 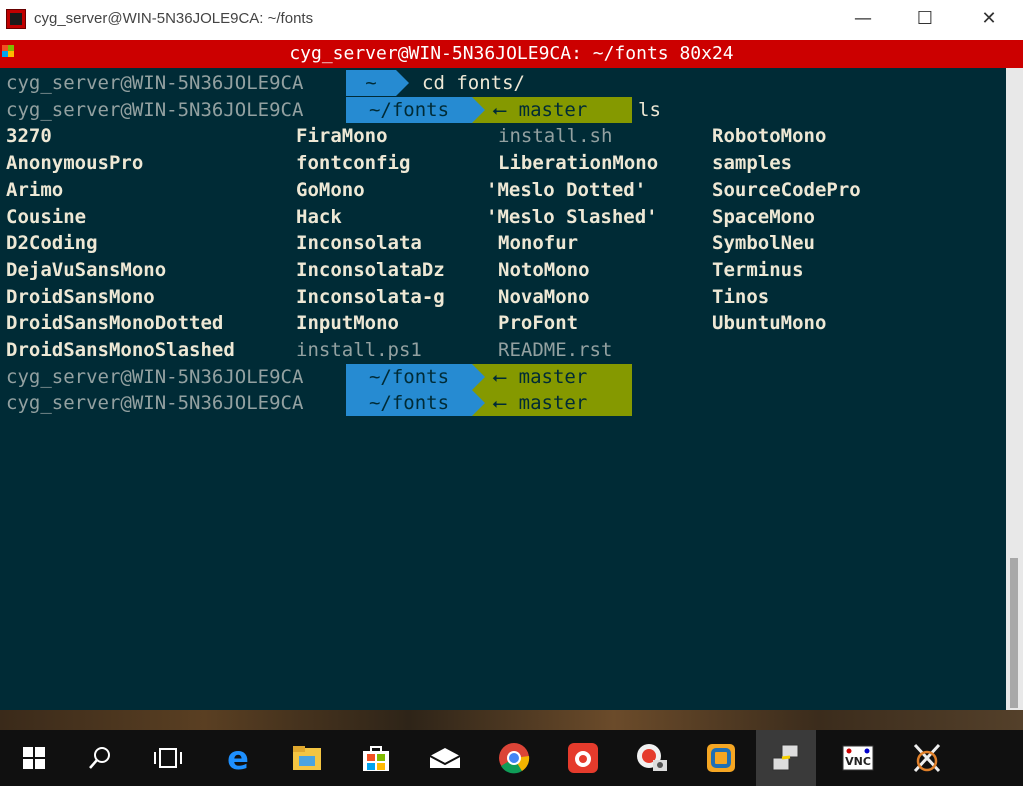 What do you see at coordinates (1014, 389) in the screenshot?
I see `scrollbar` at bounding box center [1014, 389].